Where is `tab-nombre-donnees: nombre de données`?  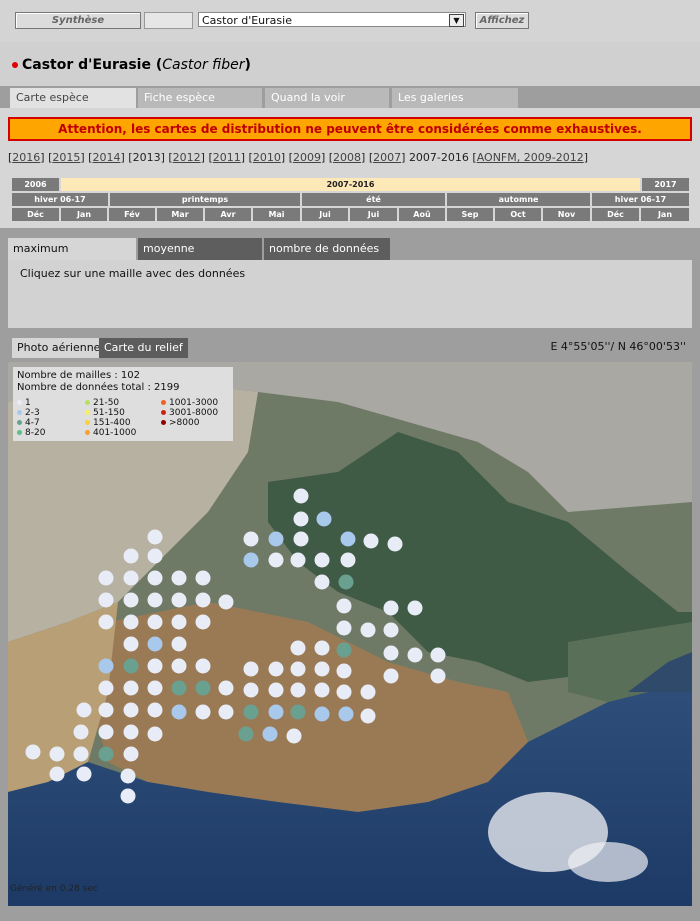 tab-nombre-donnees: nombre de données is located at coordinates (327, 249).